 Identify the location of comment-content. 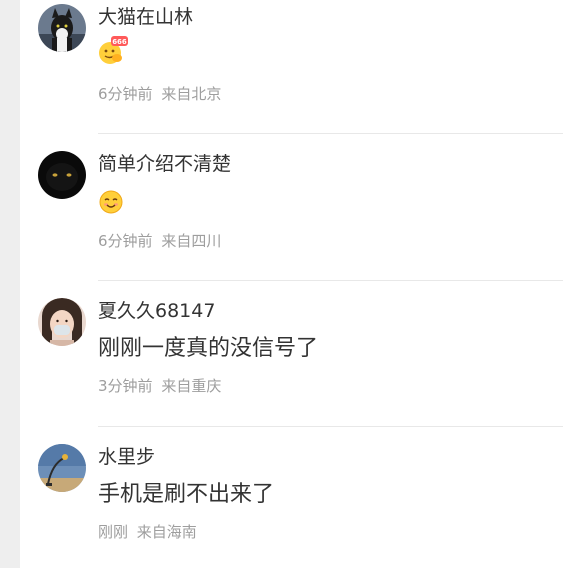
(330, 202).